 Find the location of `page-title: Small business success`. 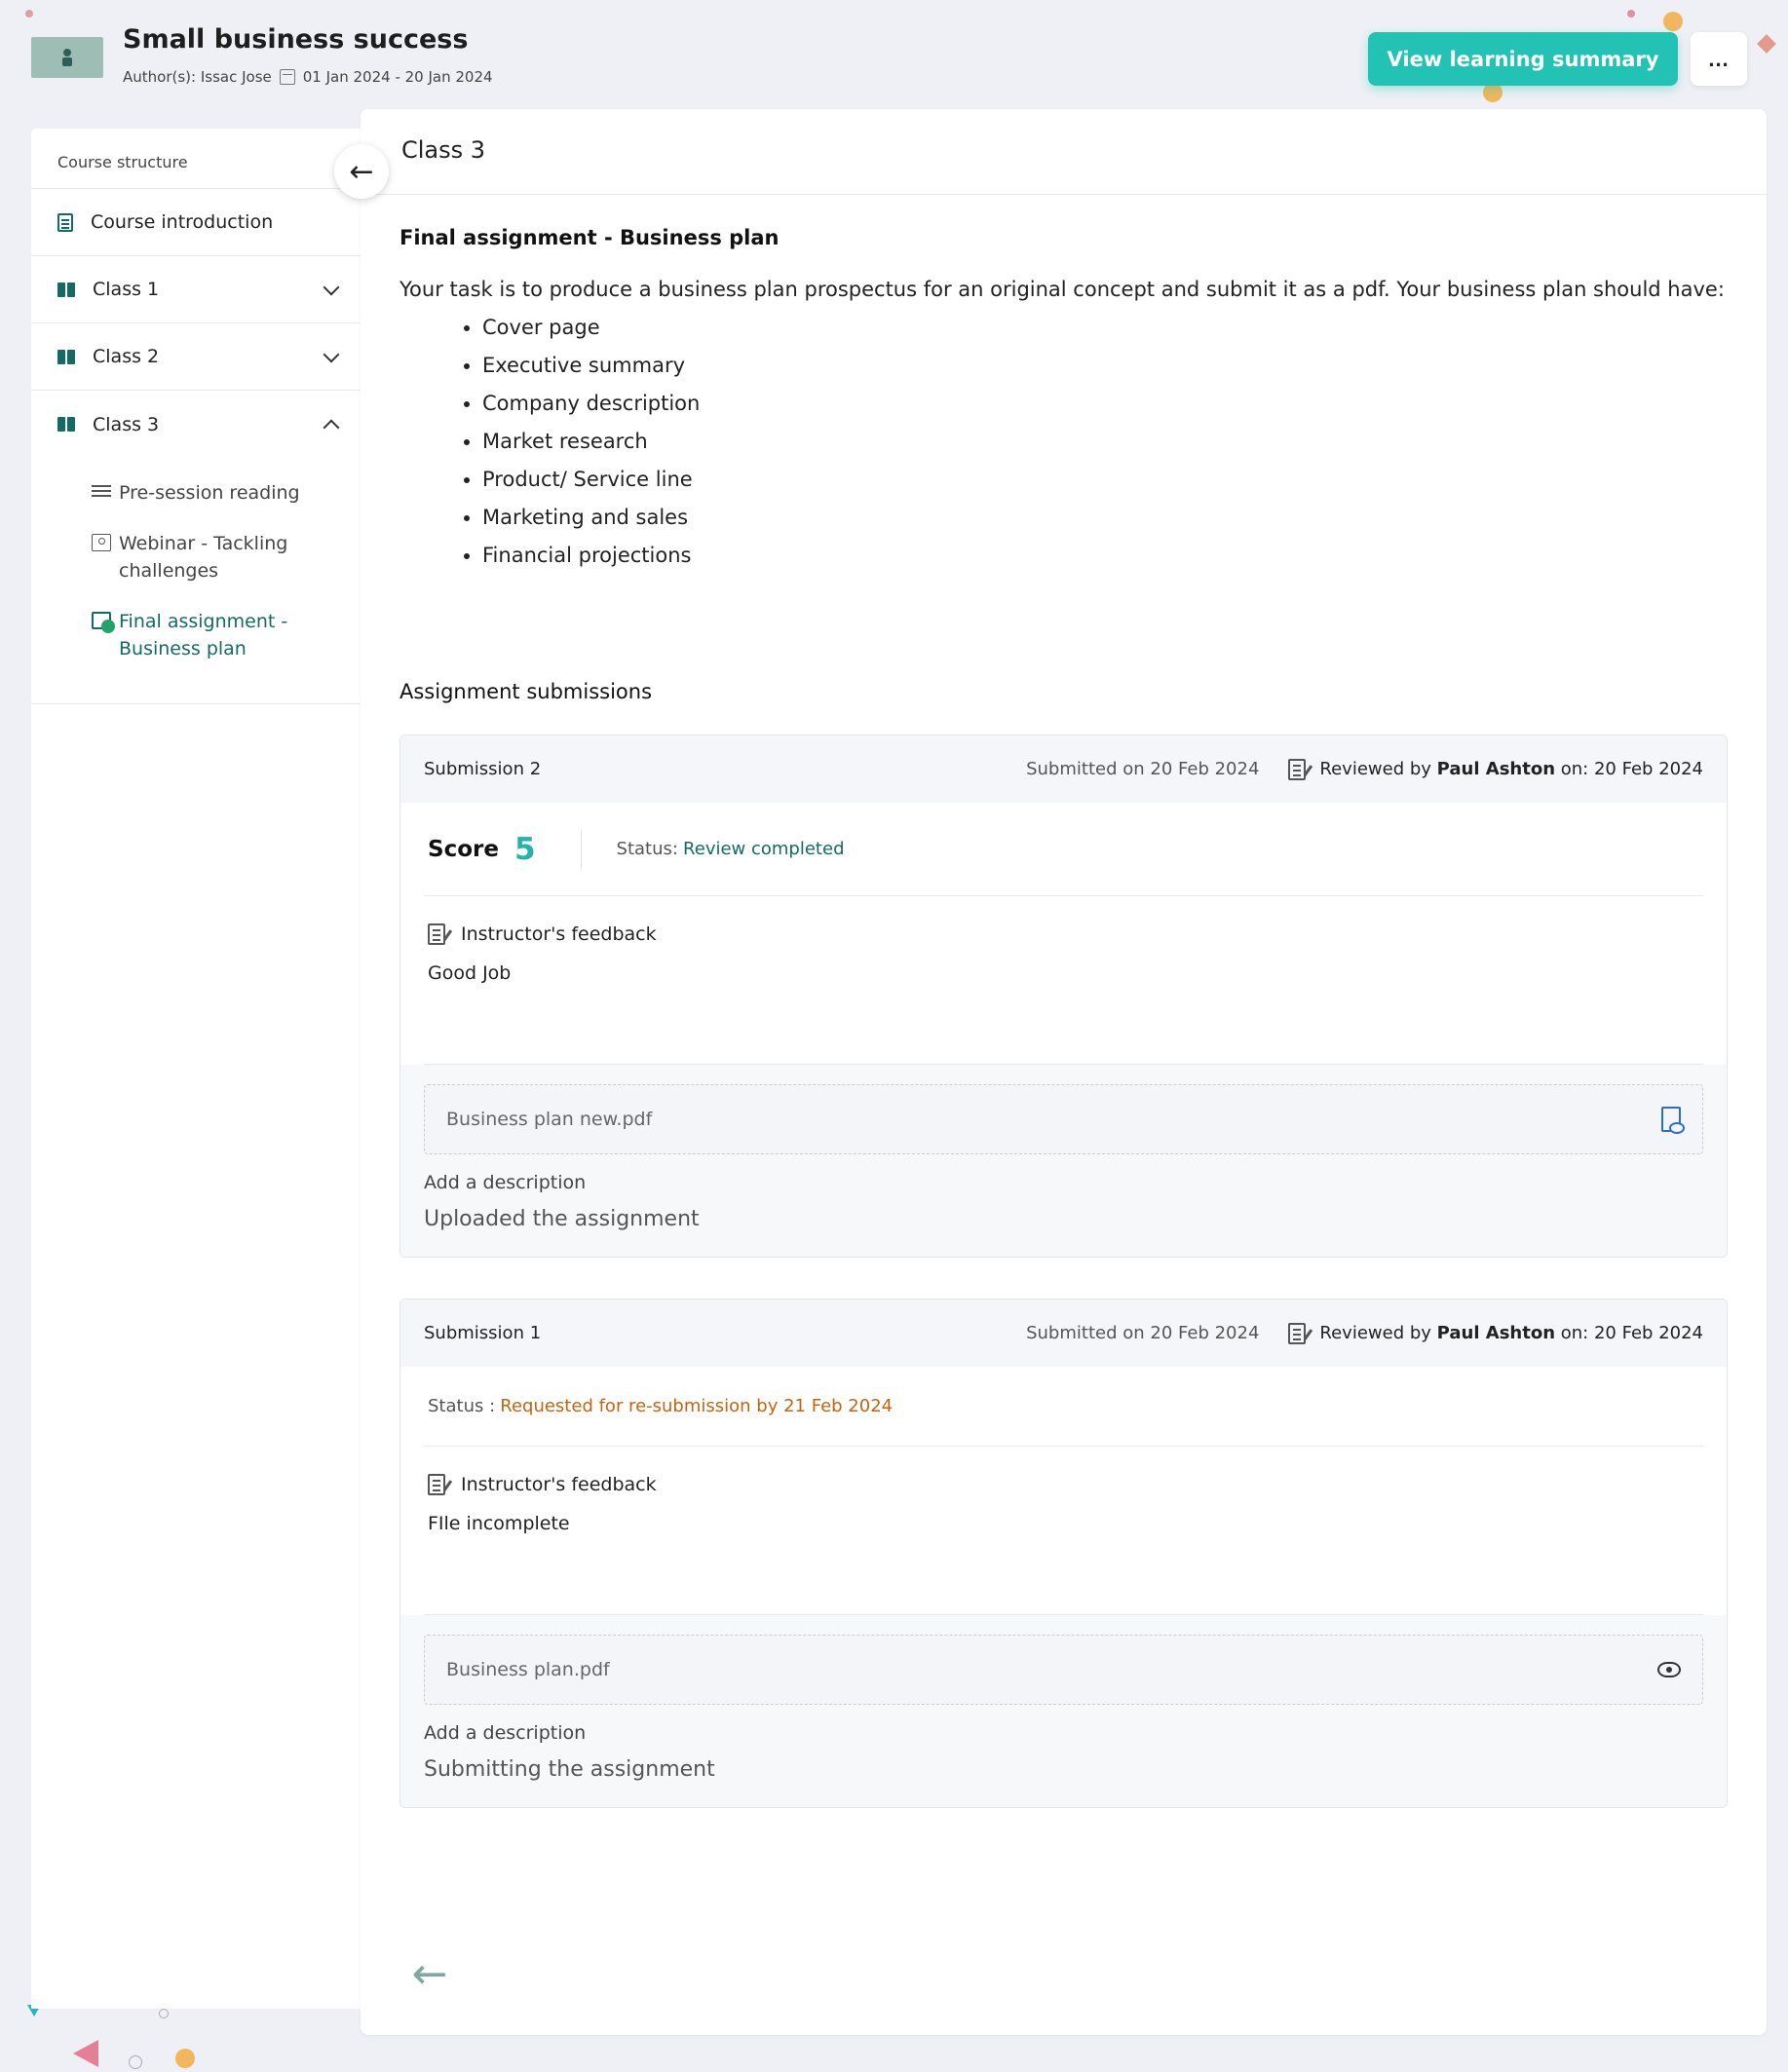

page-title: Small business success is located at coordinates (296, 40).